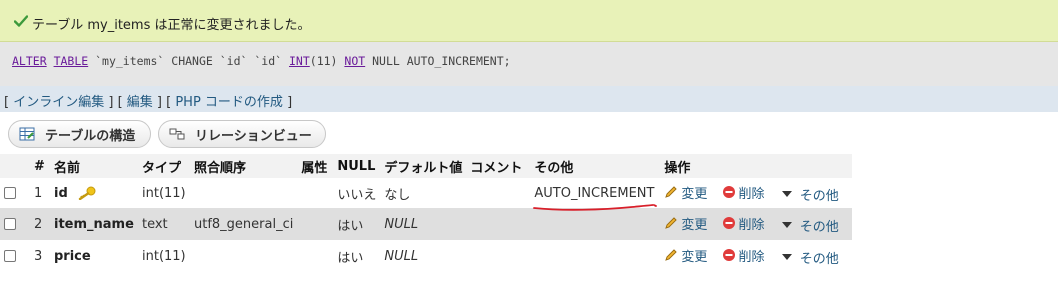  Describe the element at coordinates (15, 166) in the screenshot. I see `header-select` at that location.